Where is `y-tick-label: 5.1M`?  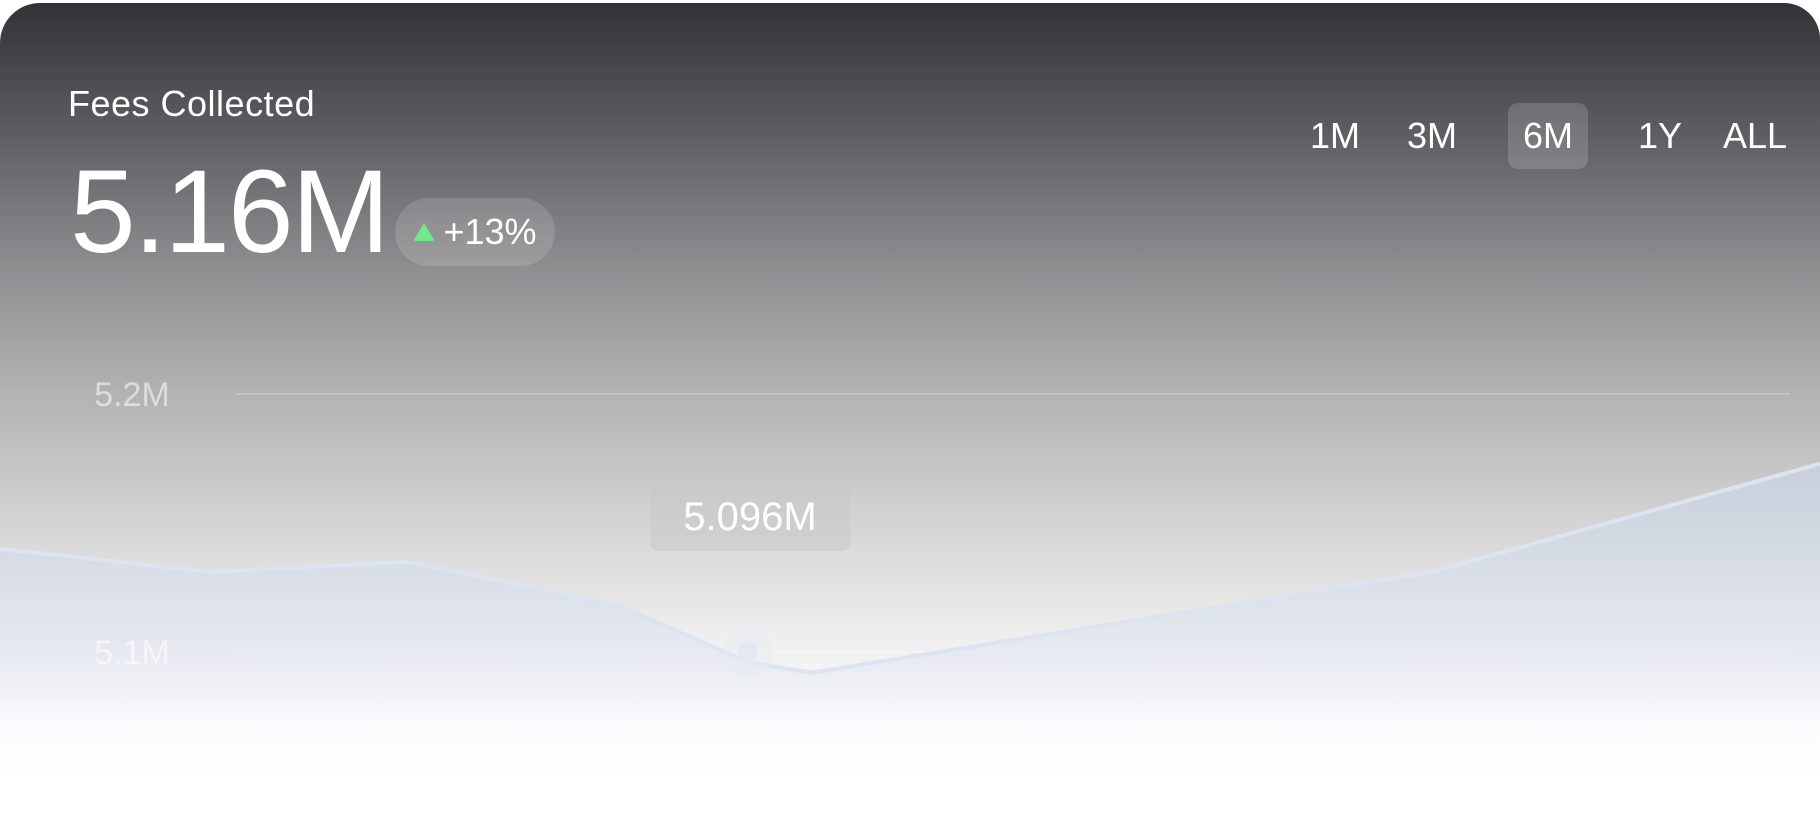 y-tick-label: 5.1M is located at coordinates (132, 653).